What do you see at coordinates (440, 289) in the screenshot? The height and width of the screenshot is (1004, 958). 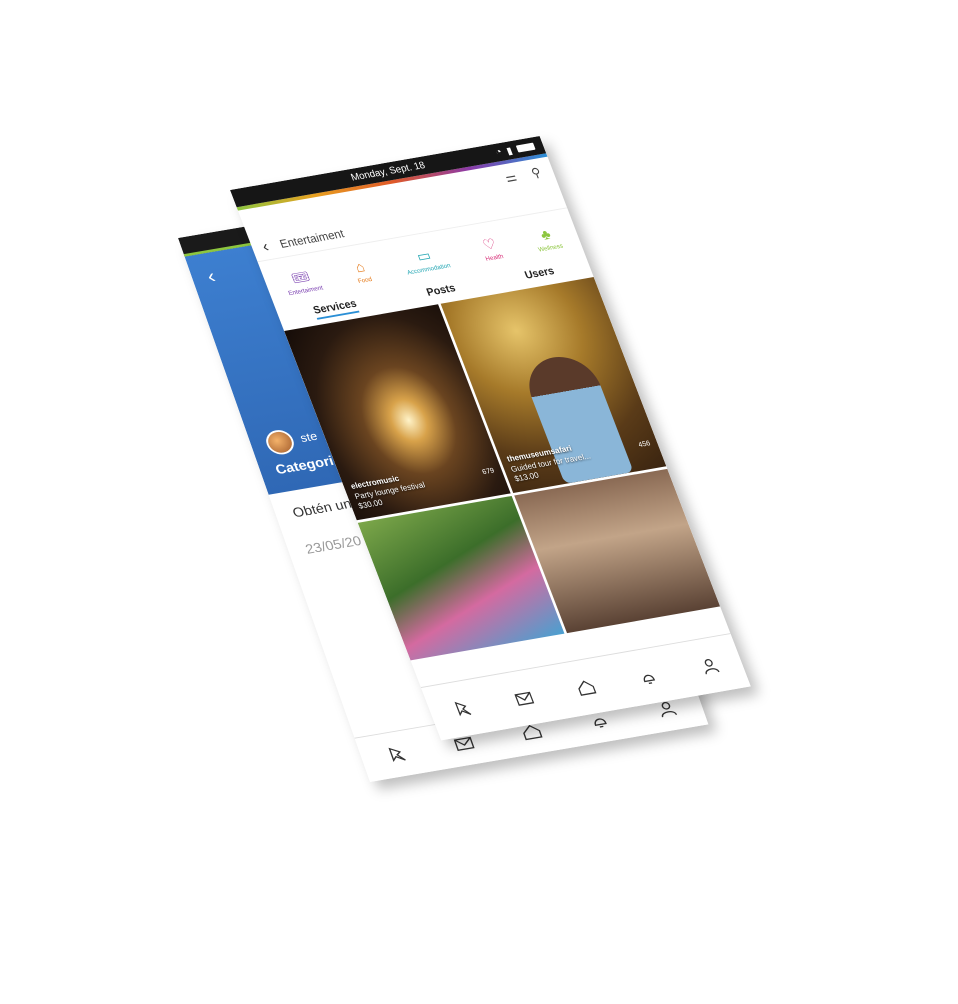 I see `tab-posts: Posts` at bounding box center [440, 289].